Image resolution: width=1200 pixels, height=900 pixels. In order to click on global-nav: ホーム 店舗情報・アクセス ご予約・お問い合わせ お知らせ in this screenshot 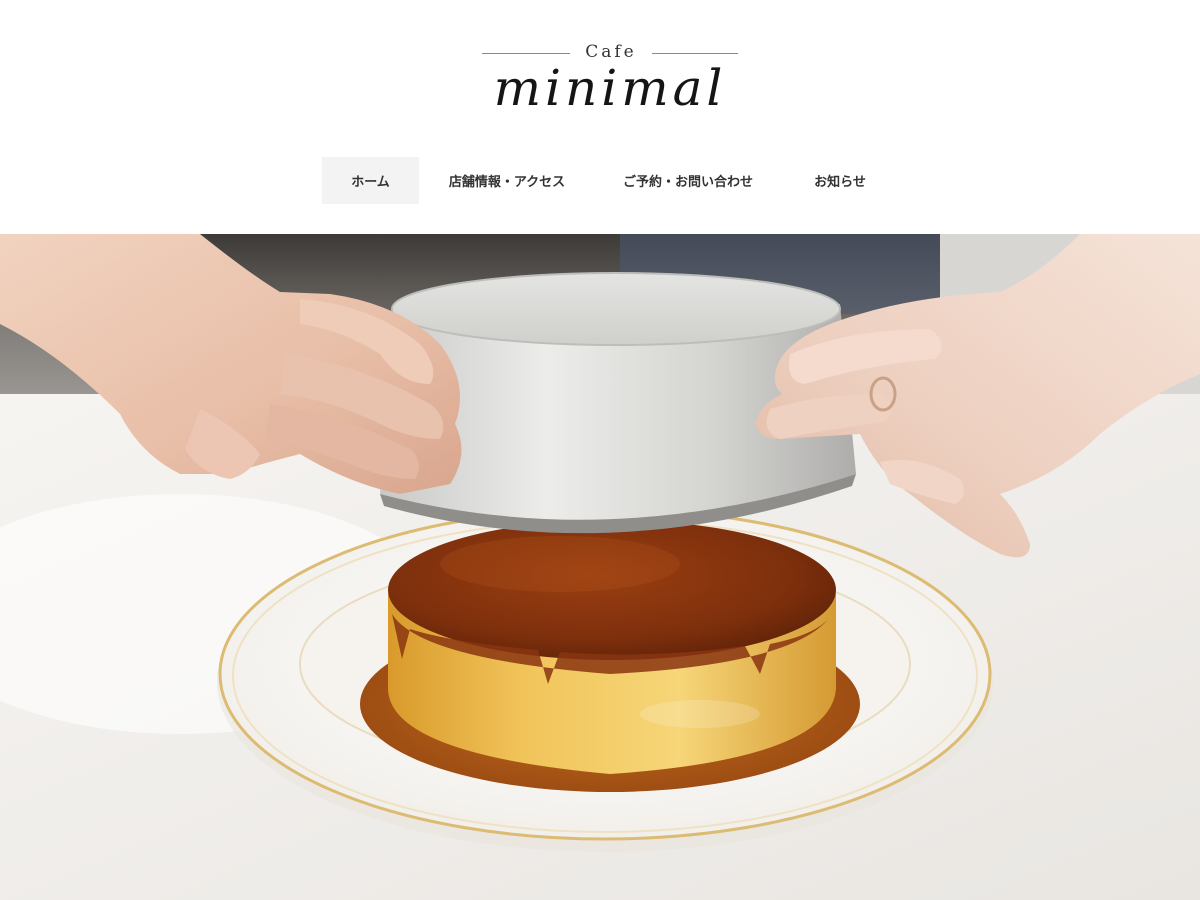, I will do `click(610, 180)`.